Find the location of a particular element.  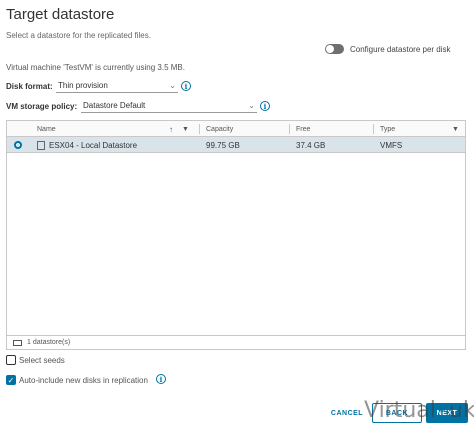

radio-selected-icon is located at coordinates (18, 145).